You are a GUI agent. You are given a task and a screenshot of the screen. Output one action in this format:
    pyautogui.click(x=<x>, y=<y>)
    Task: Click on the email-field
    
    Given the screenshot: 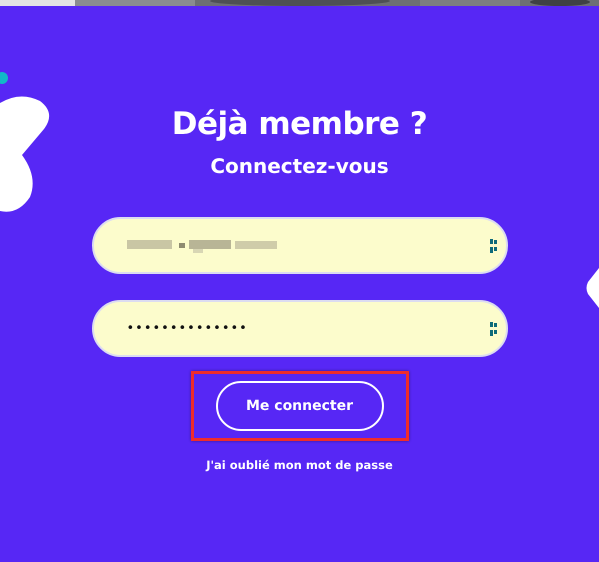 What is the action you would take?
    pyautogui.click(x=300, y=245)
    